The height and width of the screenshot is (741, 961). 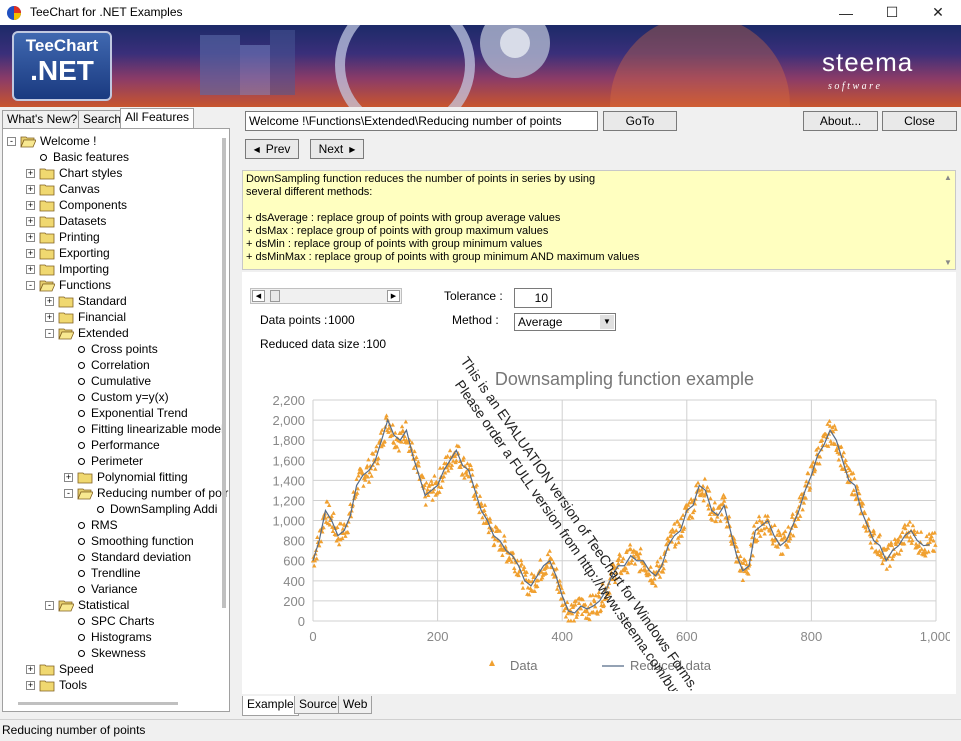 I want to click on prev-button: ◀ Prev, so click(x=272, y=149).